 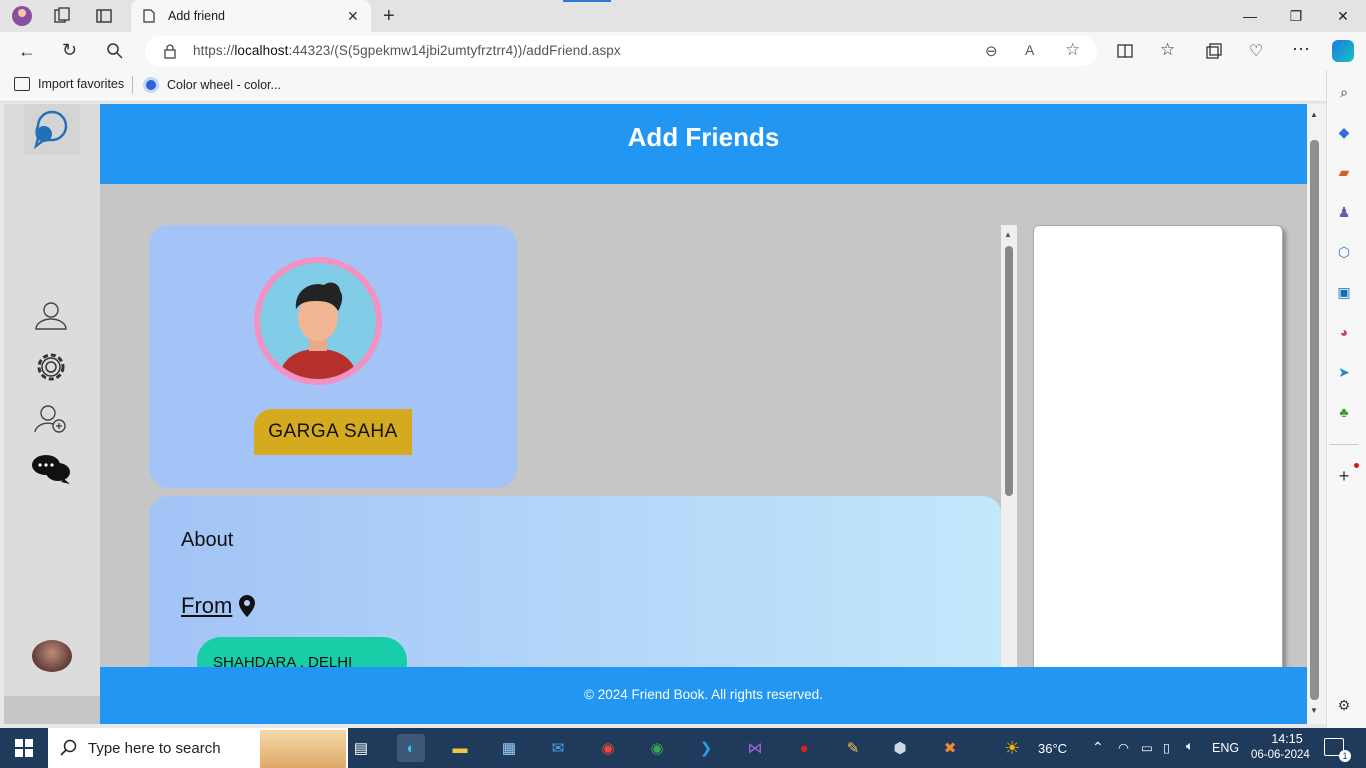 I want to click on language-indicator: ENG, so click(x=1225, y=748).